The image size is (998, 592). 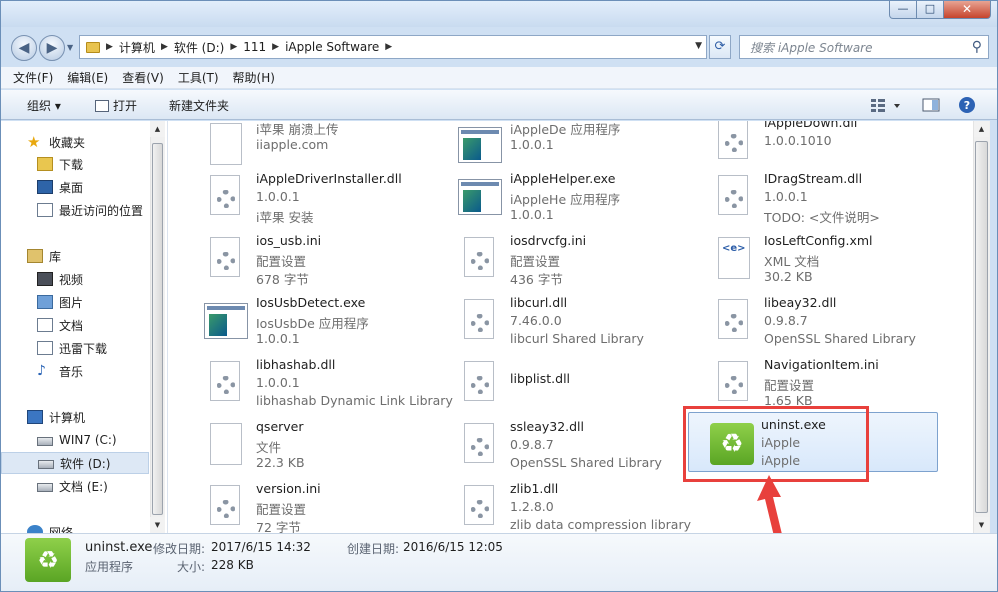 What do you see at coordinates (864, 47) in the screenshot?
I see `search-input: 搜索 iApple Software ⚲` at bounding box center [864, 47].